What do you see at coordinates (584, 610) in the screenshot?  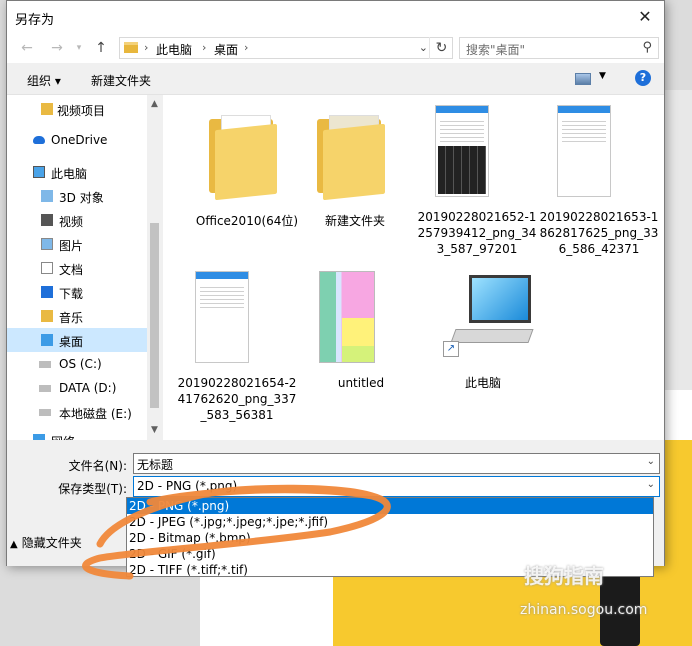 I see `watermark-url: zhinan.sogou.com` at bounding box center [584, 610].